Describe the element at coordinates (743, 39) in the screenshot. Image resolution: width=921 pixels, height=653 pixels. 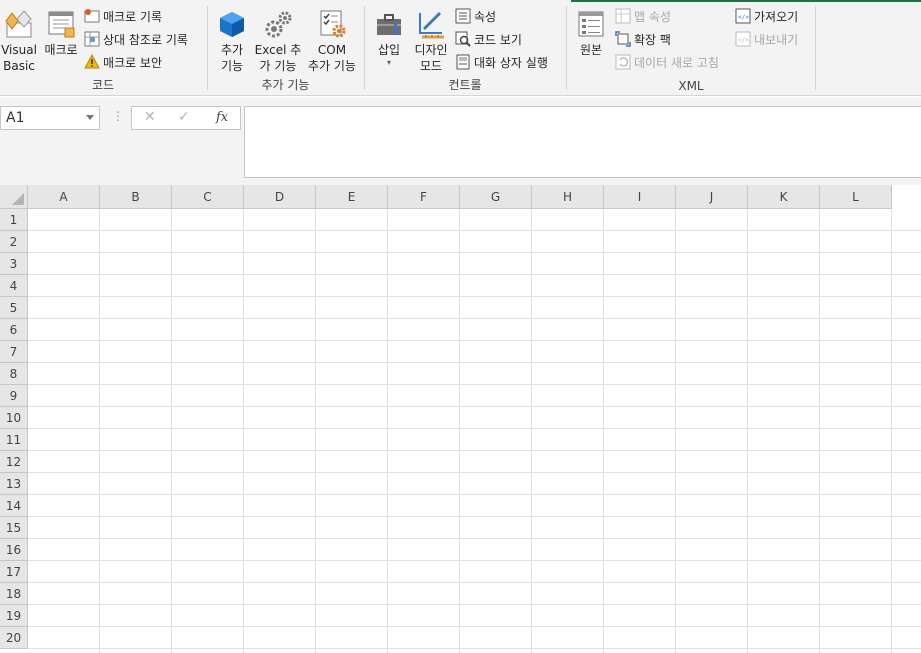
I see `export-icon: </>` at that location.